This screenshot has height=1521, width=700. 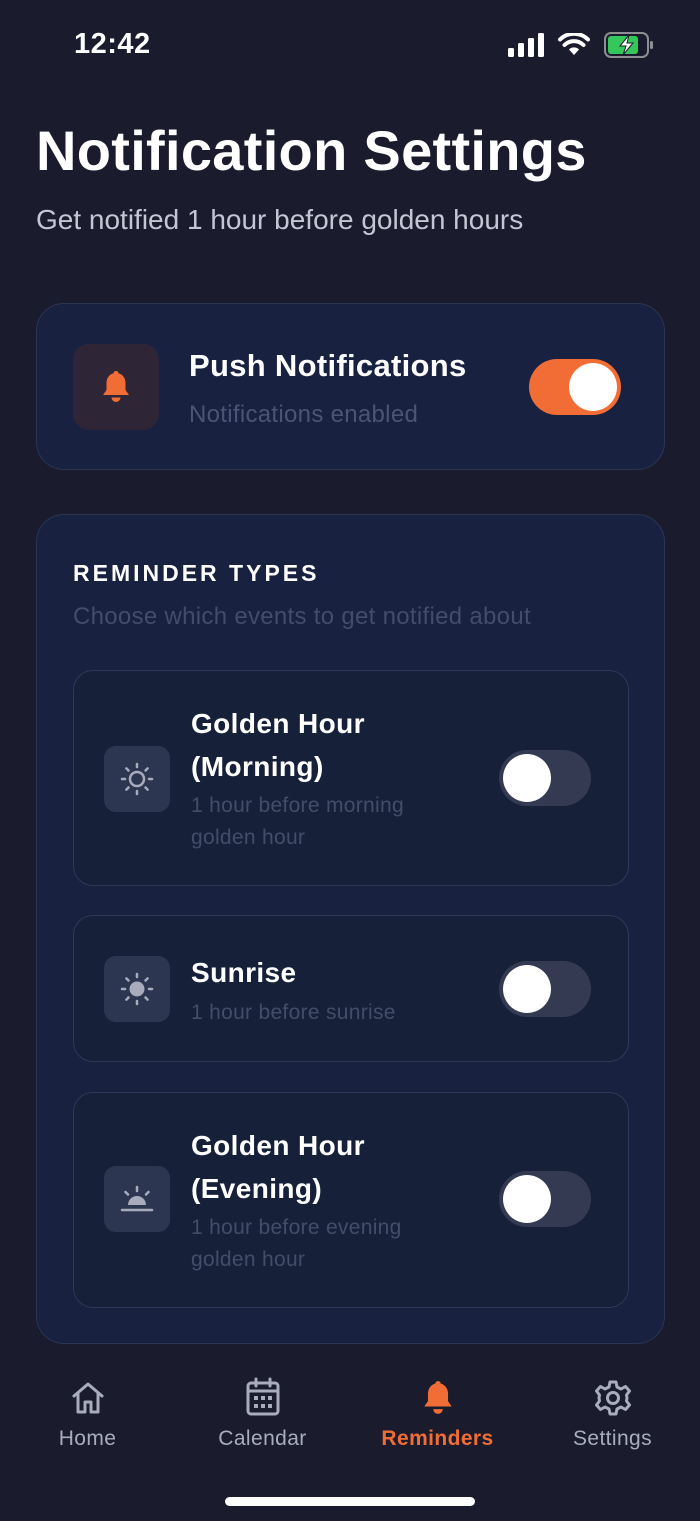 What do you see at coordinates (526, 45) in the screenshot?
I see `cellular-signal-icon` at bounding box center [526, 45].